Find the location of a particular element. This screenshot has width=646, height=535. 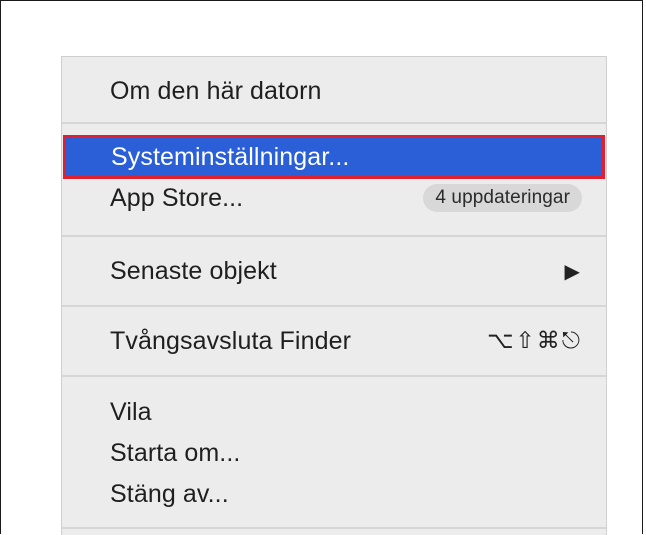

menu-item-force-quit-finder: Tvångsavsluta Finder ⌥⇧⌘⎋ is located at coordinates (334, 341).